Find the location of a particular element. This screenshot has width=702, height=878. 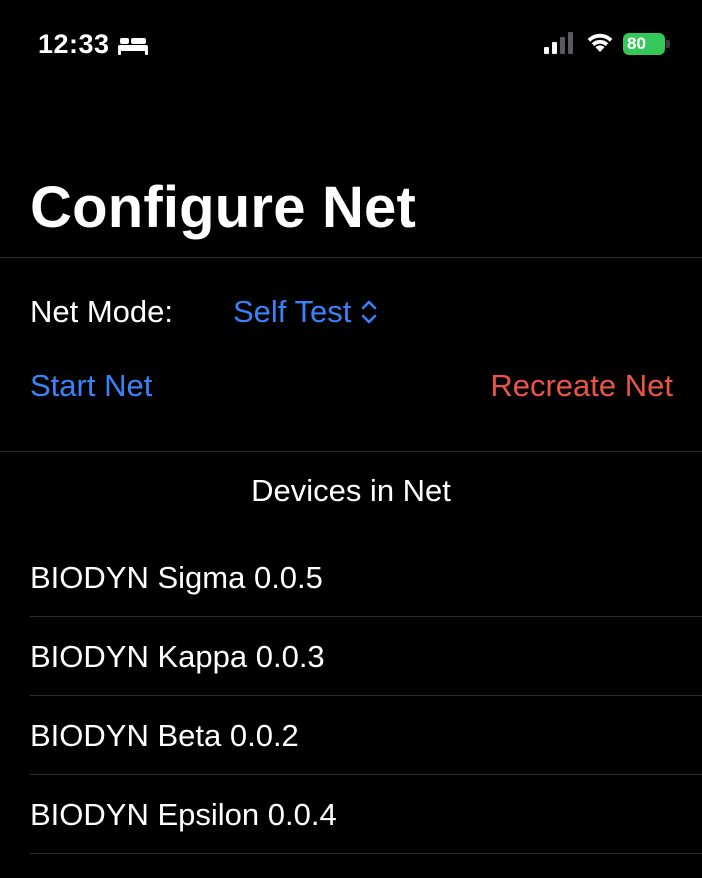

device-label: BIODYN Sigma 0.0.5 is located at coordinates (176, 577).